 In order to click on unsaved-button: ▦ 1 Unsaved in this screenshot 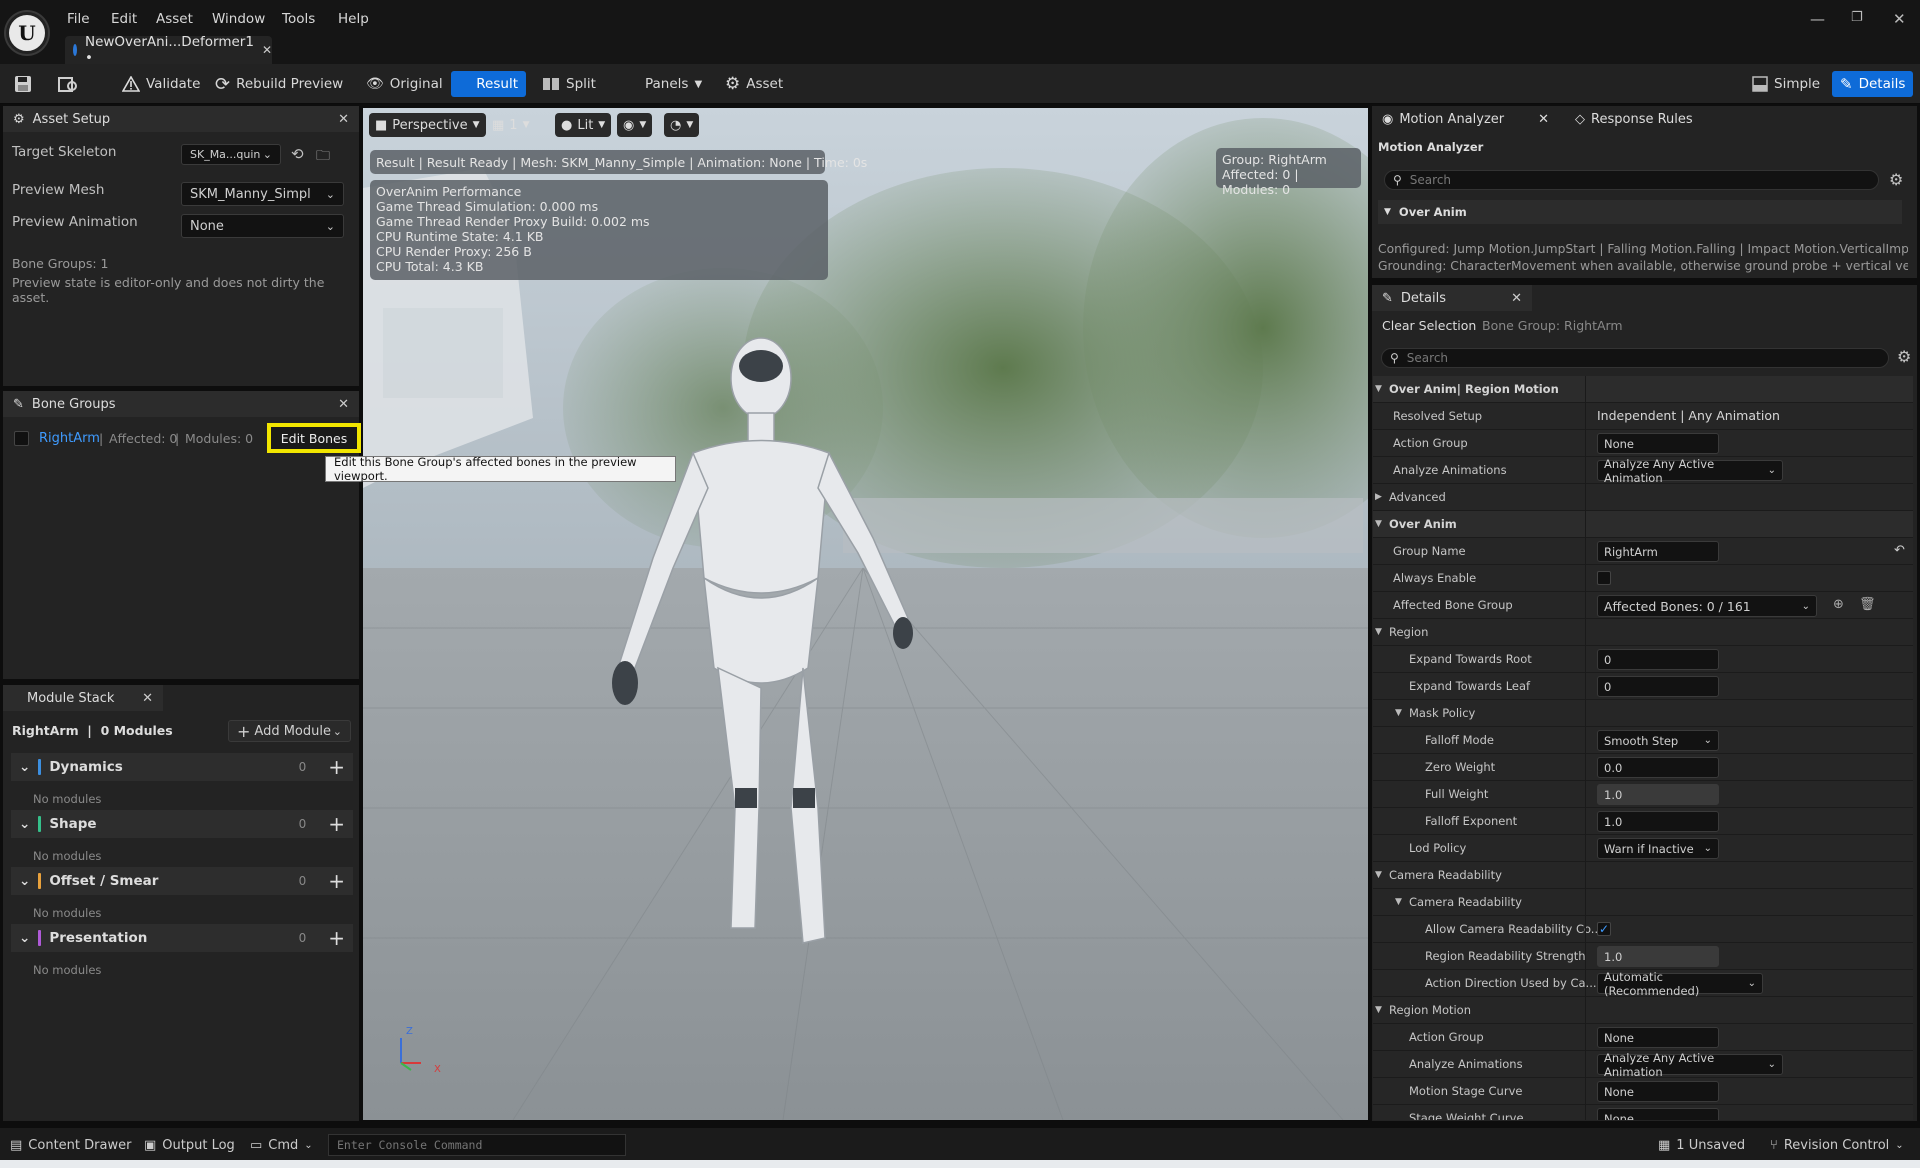, I will do `click(1701, 1145)`.